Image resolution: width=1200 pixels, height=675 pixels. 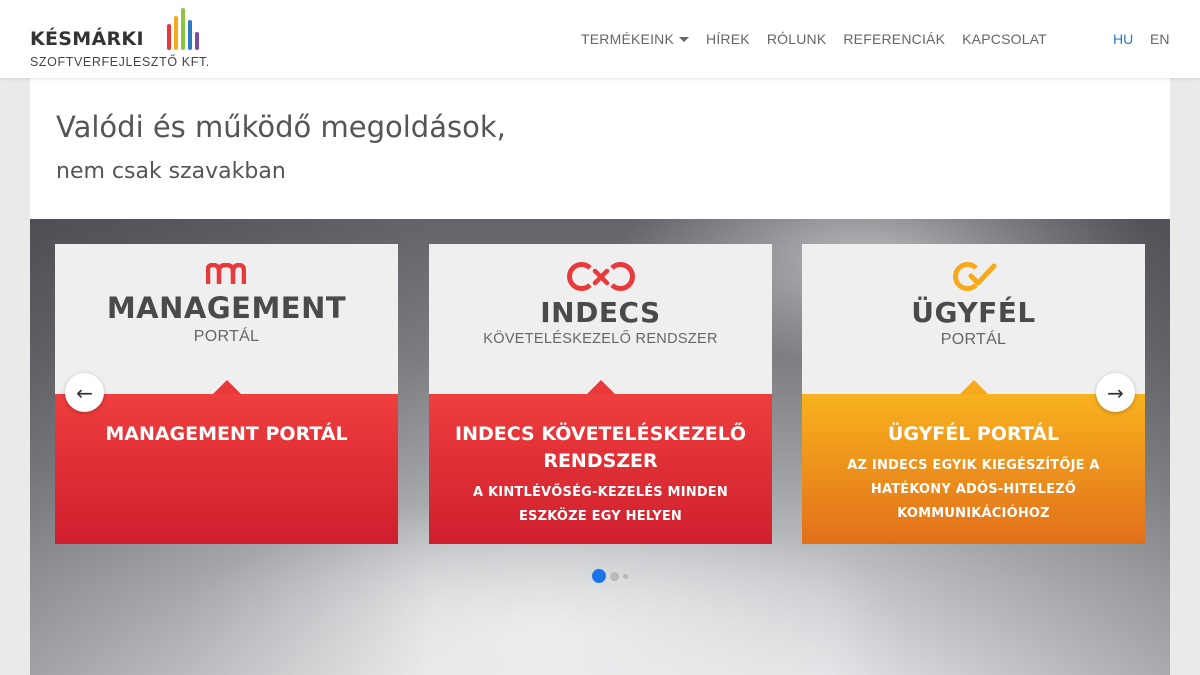 I want to click on hero-headline: Valódi és működő megoldások,, so click(x=281, y=127).